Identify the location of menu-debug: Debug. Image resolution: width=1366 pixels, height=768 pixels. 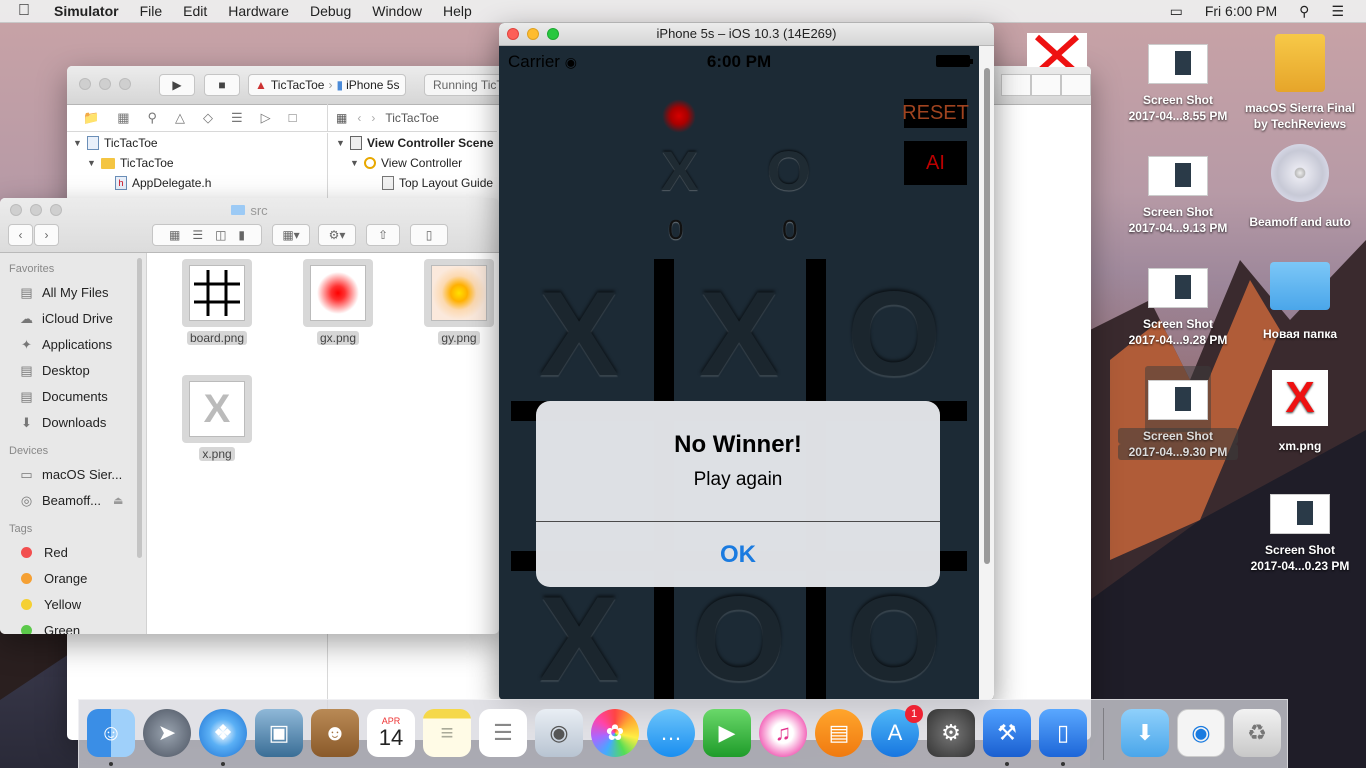
(330, 11).